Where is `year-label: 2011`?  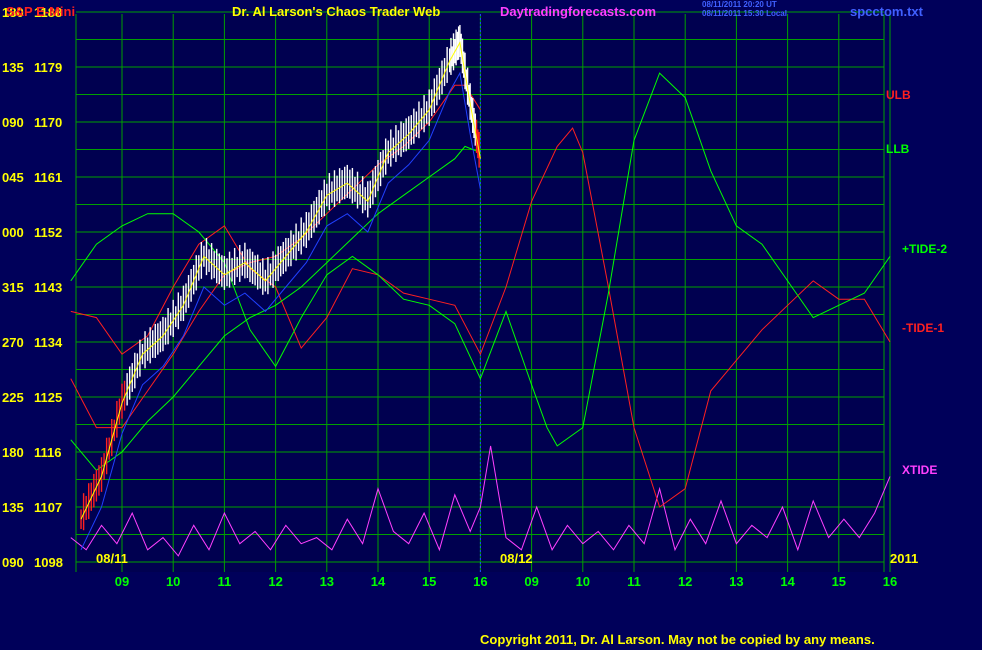 year-label: 2011 is located at coordinates (904, 558).